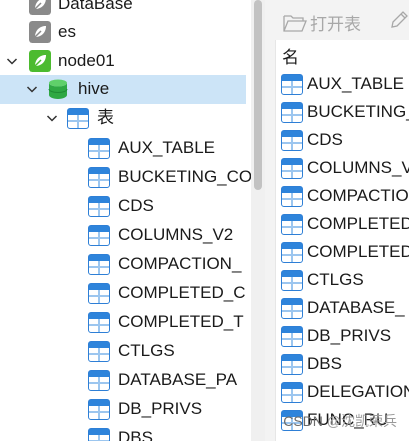 The height and width of the screenshot is (441, 409). Describe the element at coordinates (295, 23) in the screenshot. I see `folder-open-icon` at that location.